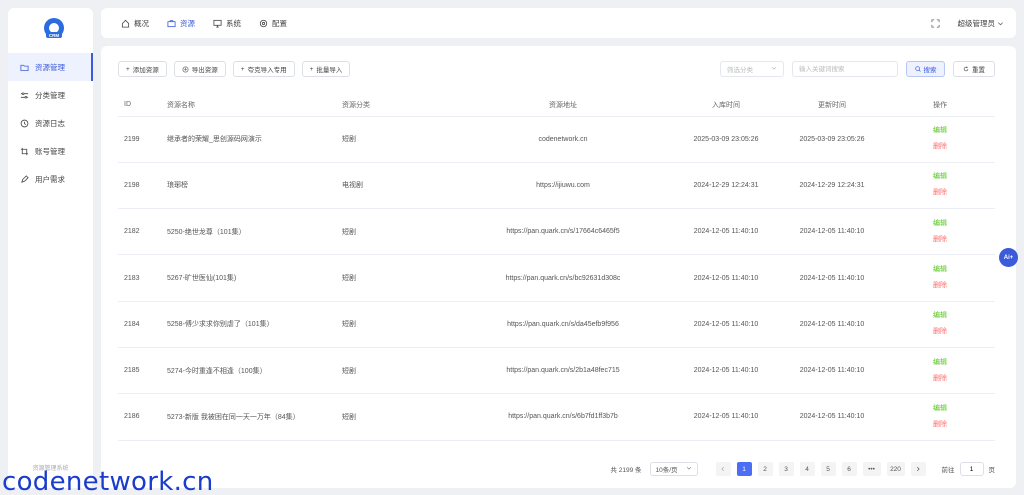  What do you see at coordinates (54, 35) in the screenshot?
I see `logo-text: CRM` at bounding box center [54, 35].